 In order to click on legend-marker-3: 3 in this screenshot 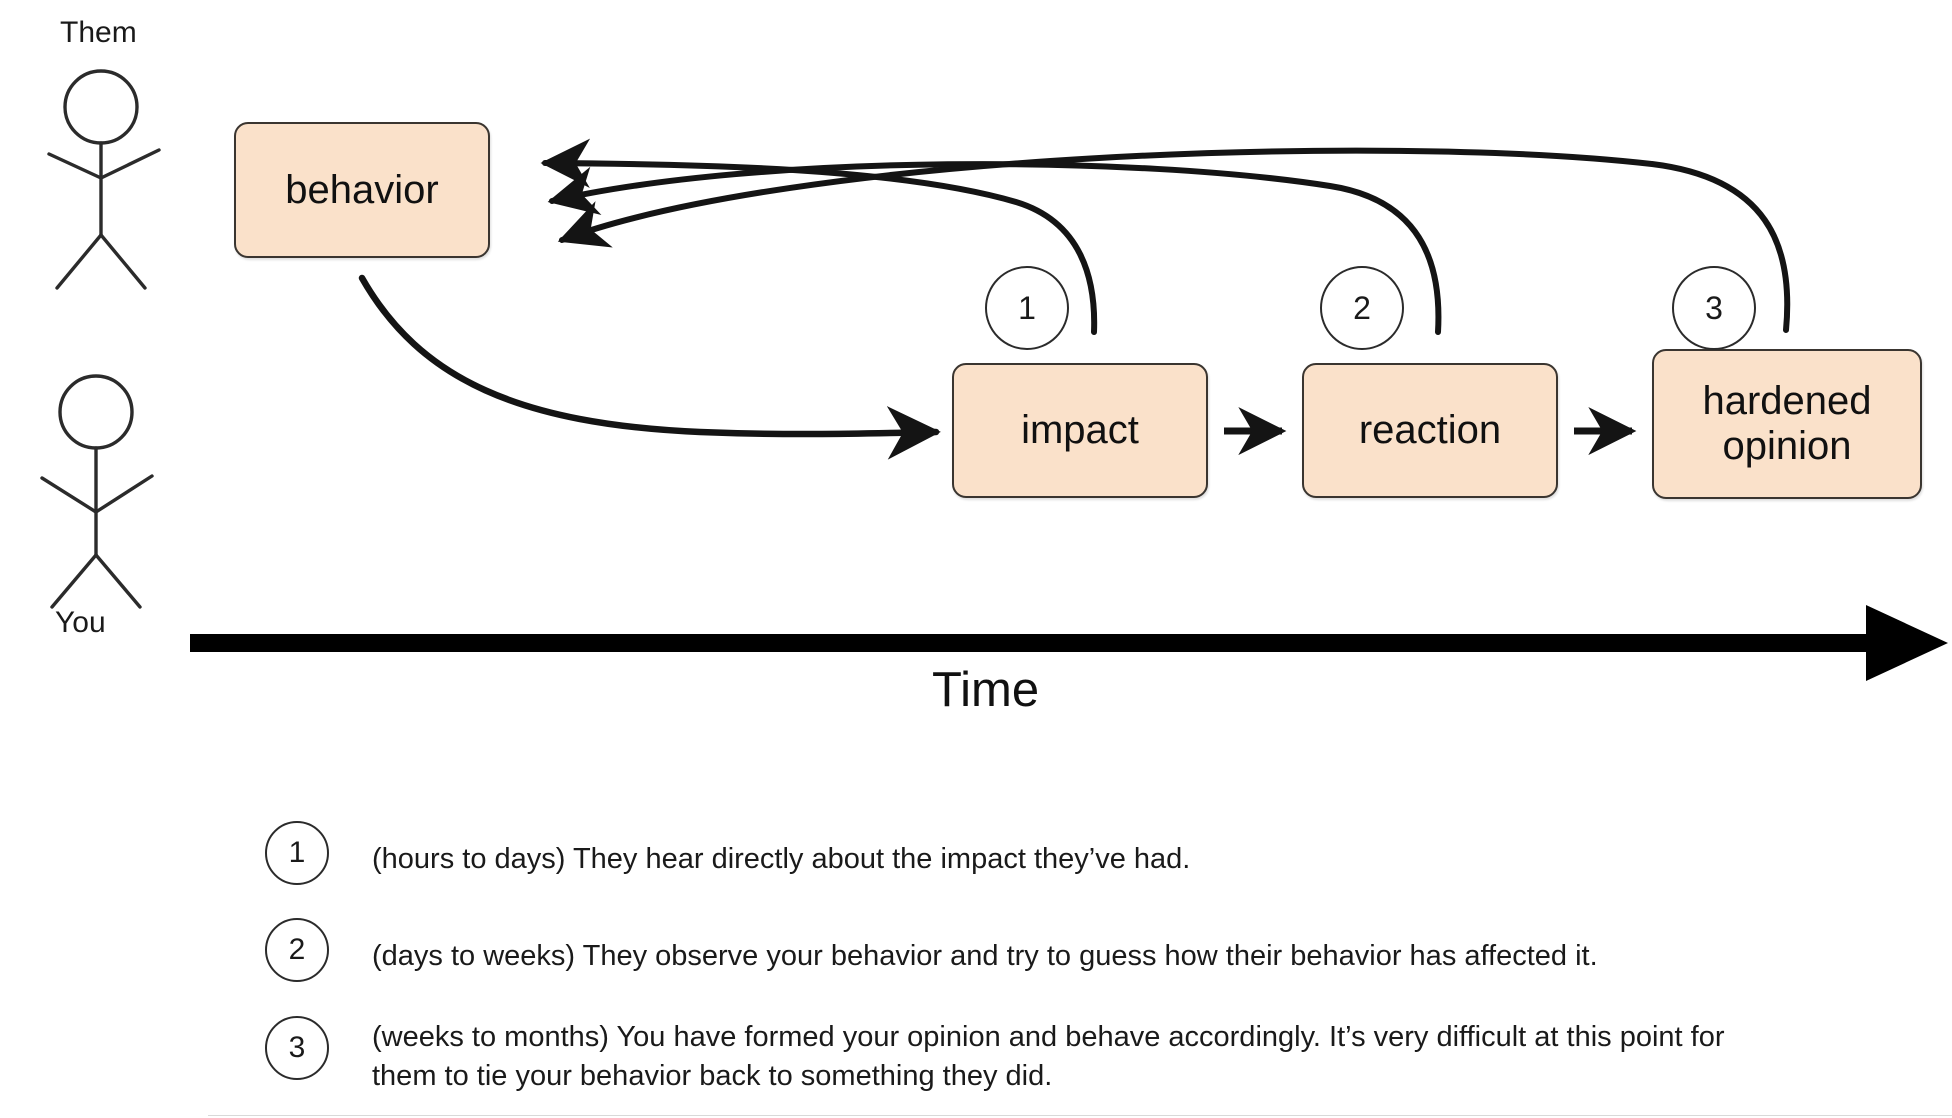, I will do `click(297, 1048)`.